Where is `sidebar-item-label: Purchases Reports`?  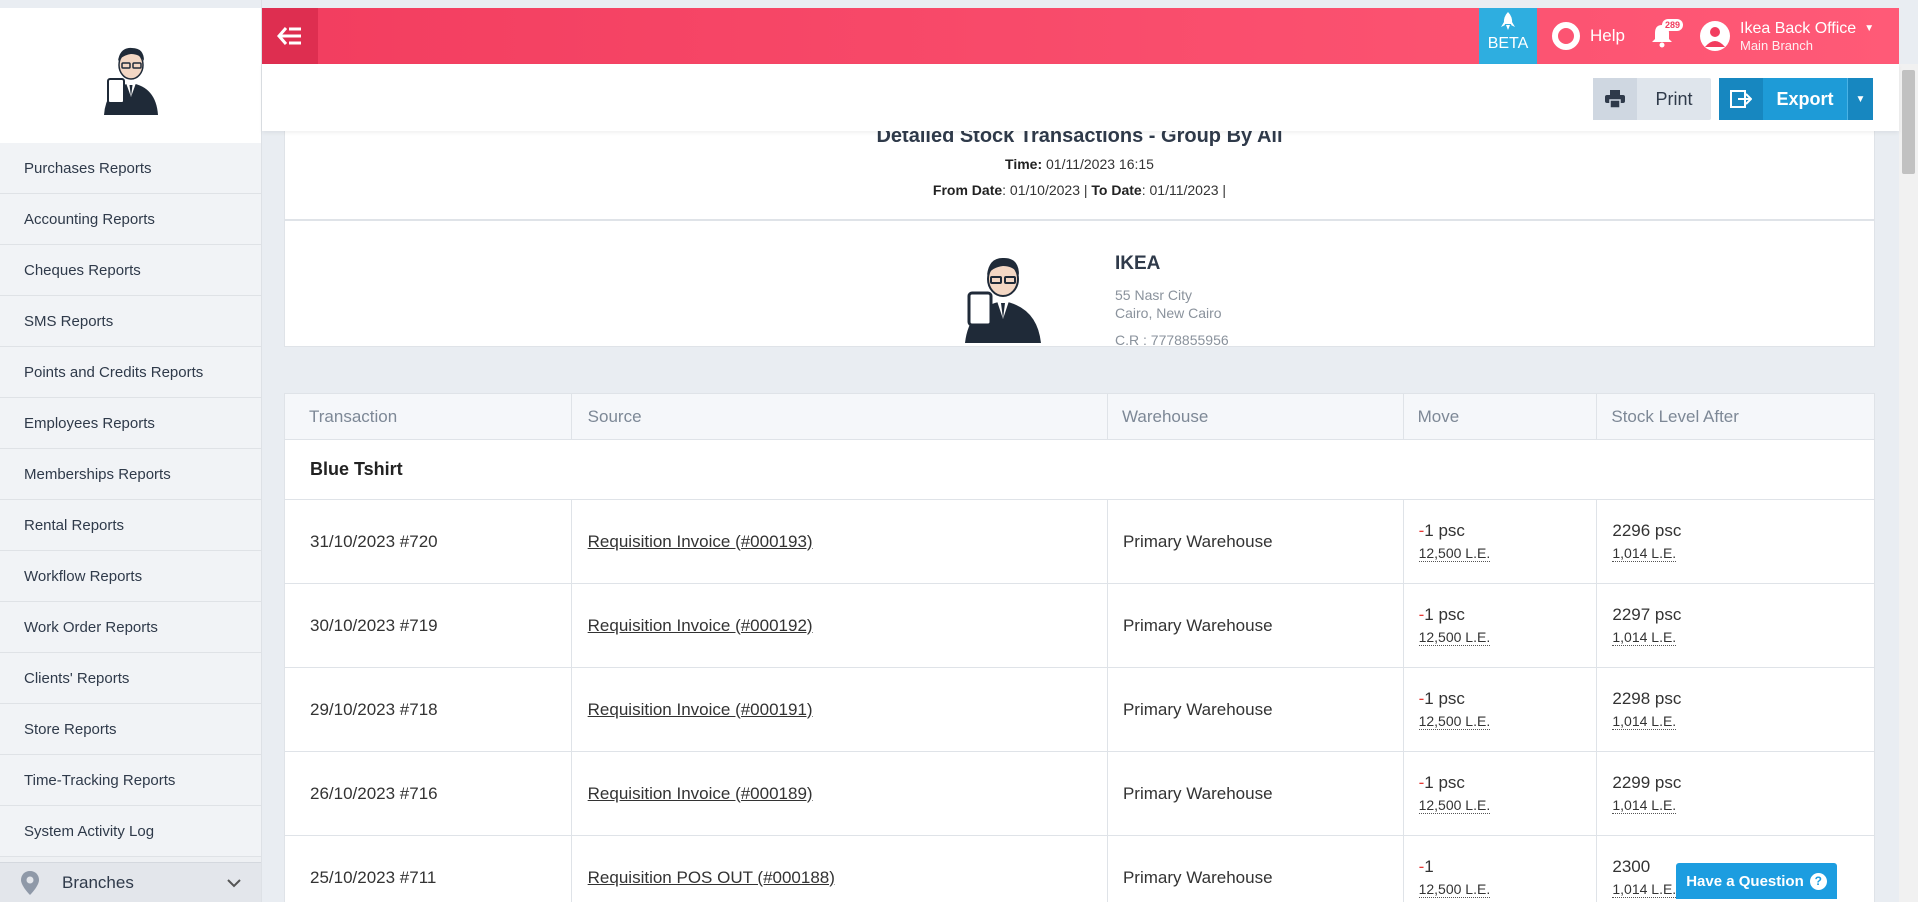 sidebar-item-label: Purchases Reports is located at coordinates (88, 168).